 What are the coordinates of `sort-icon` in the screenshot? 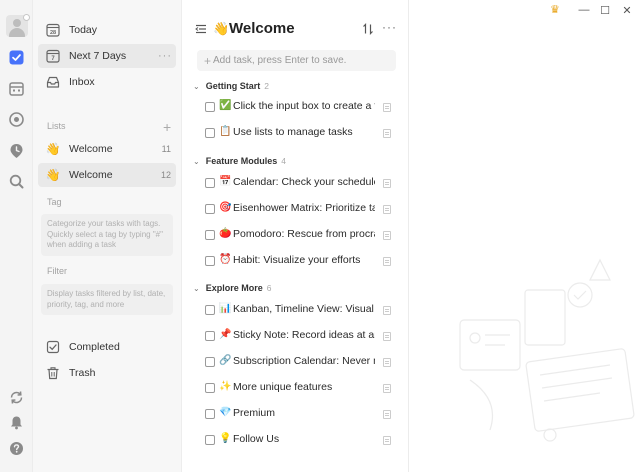 It's located at (368, 29).